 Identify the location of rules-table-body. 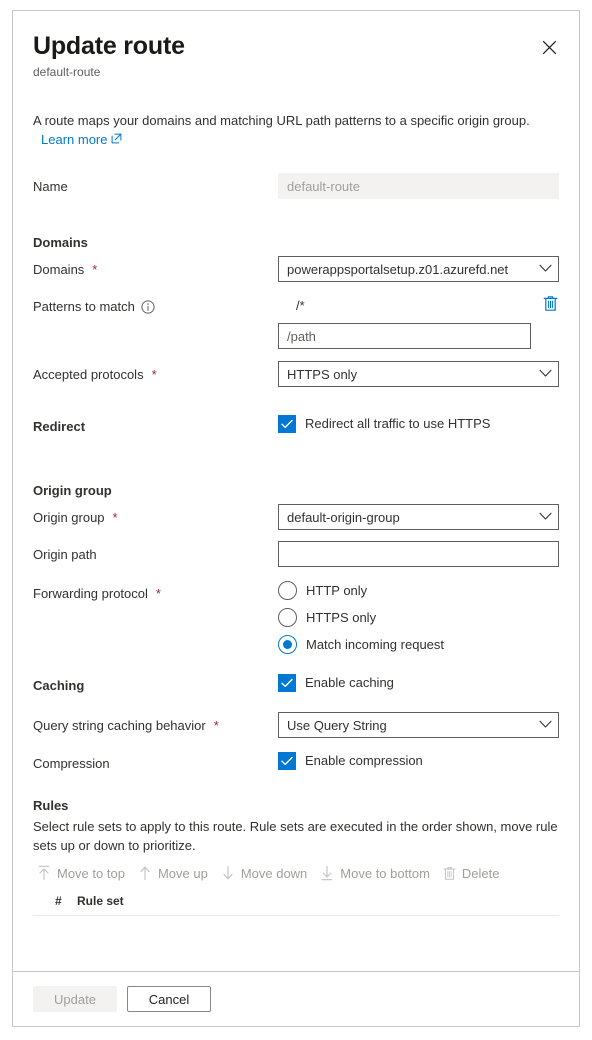
(296, 943).